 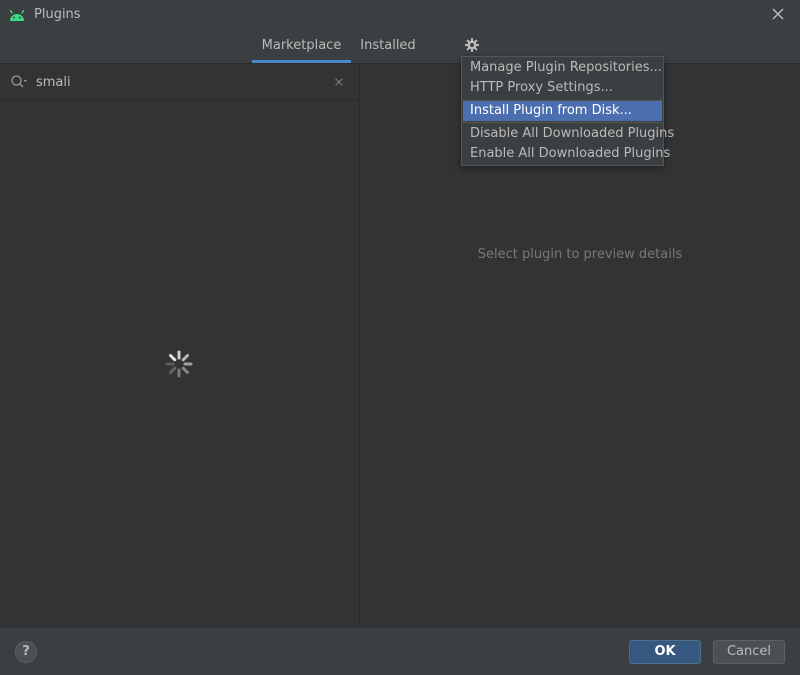 I want to click on gear-icon, so click(x=472, y=45).